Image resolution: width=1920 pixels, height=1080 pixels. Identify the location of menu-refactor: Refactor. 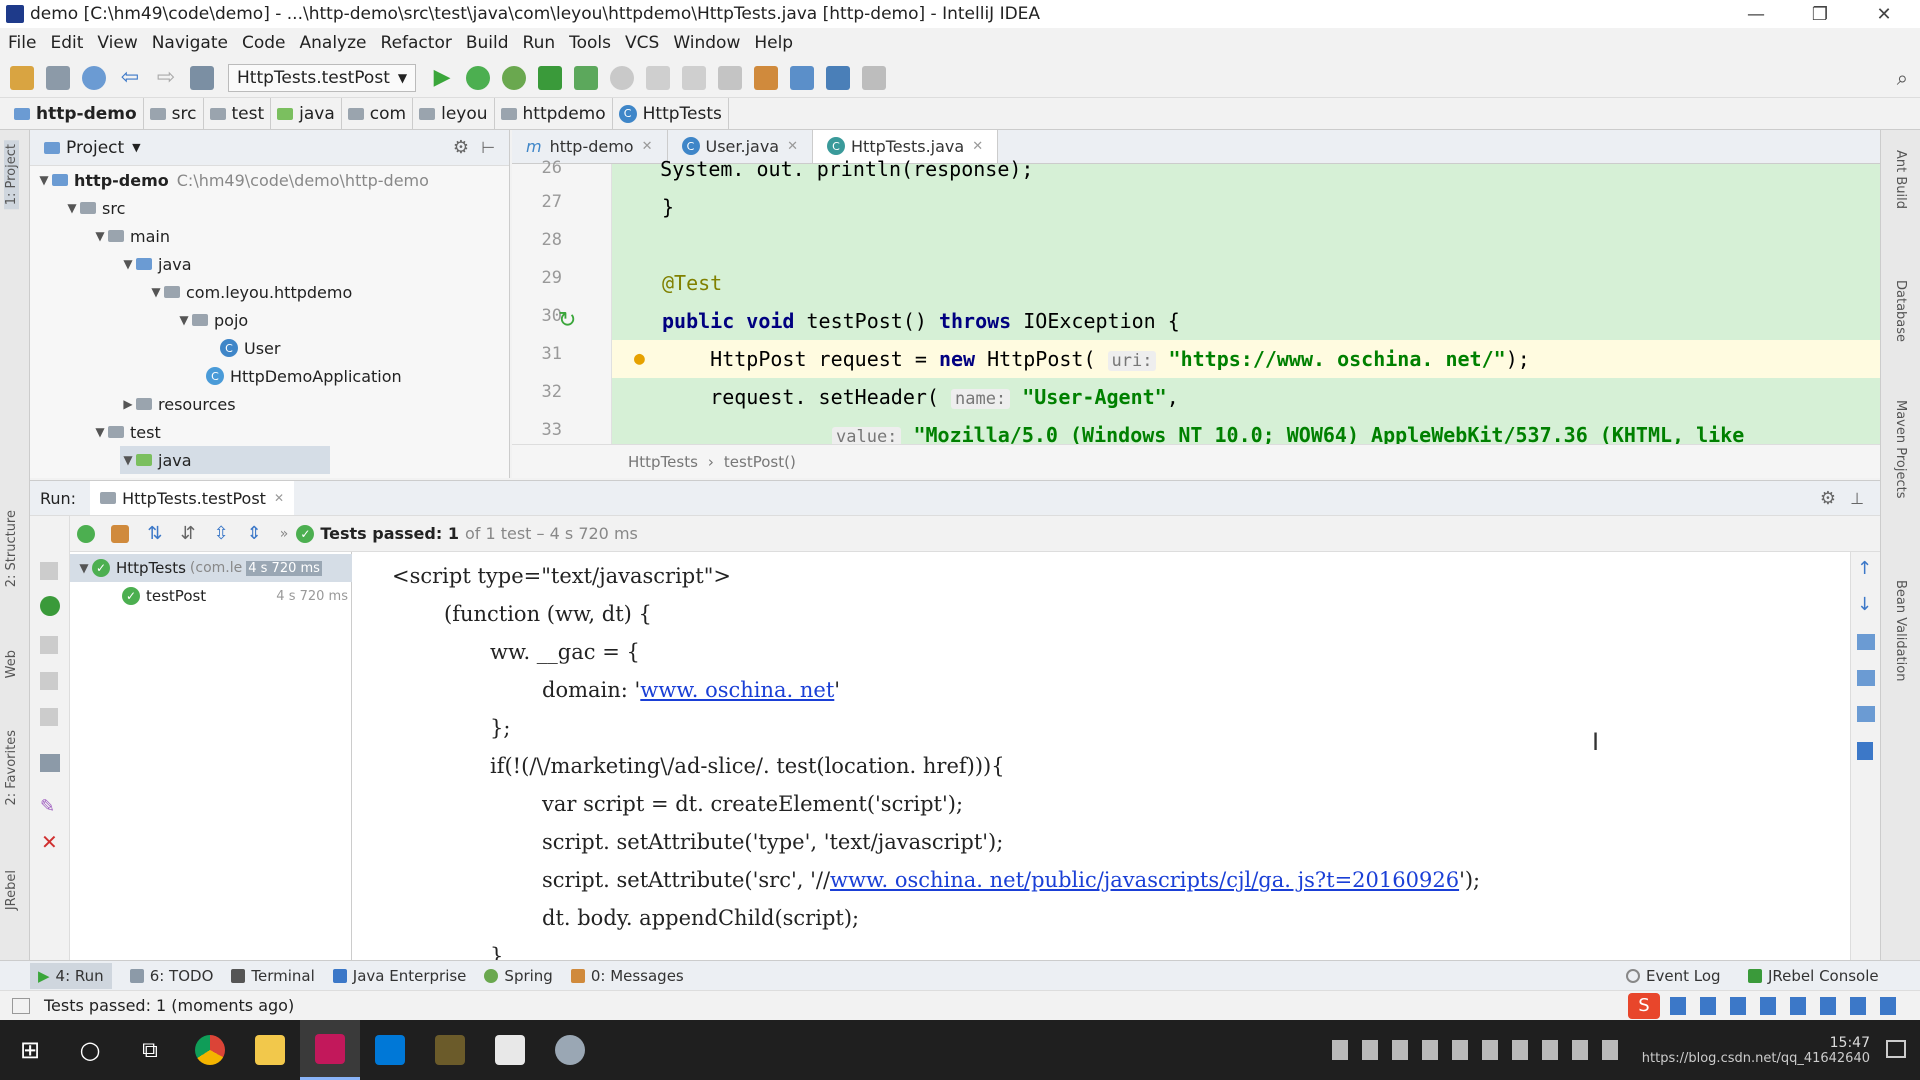
(416, 43).